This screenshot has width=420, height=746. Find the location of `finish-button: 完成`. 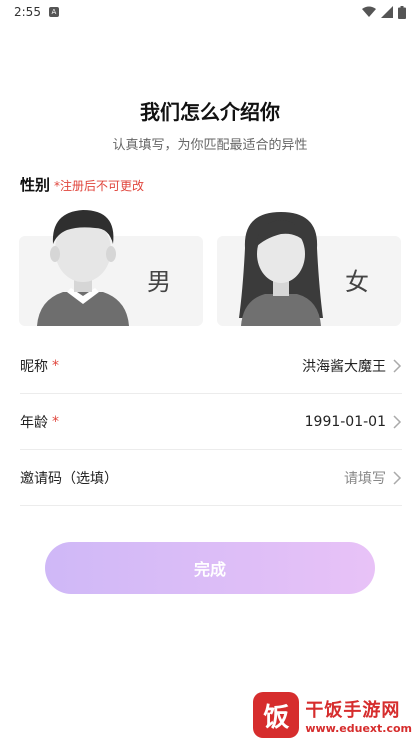

finish-button: 完成 is located at coordinates (210, 568).